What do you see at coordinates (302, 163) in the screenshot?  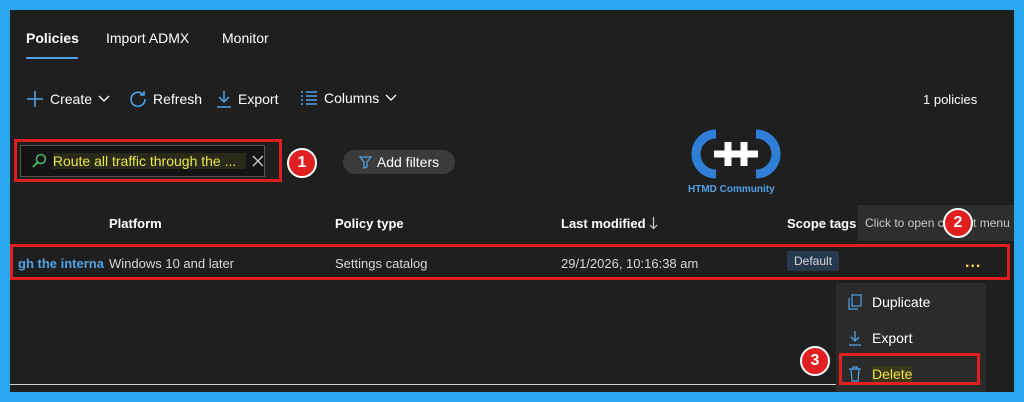 I see `annotation-badge-1: 1` at bounding box center [302, 163].